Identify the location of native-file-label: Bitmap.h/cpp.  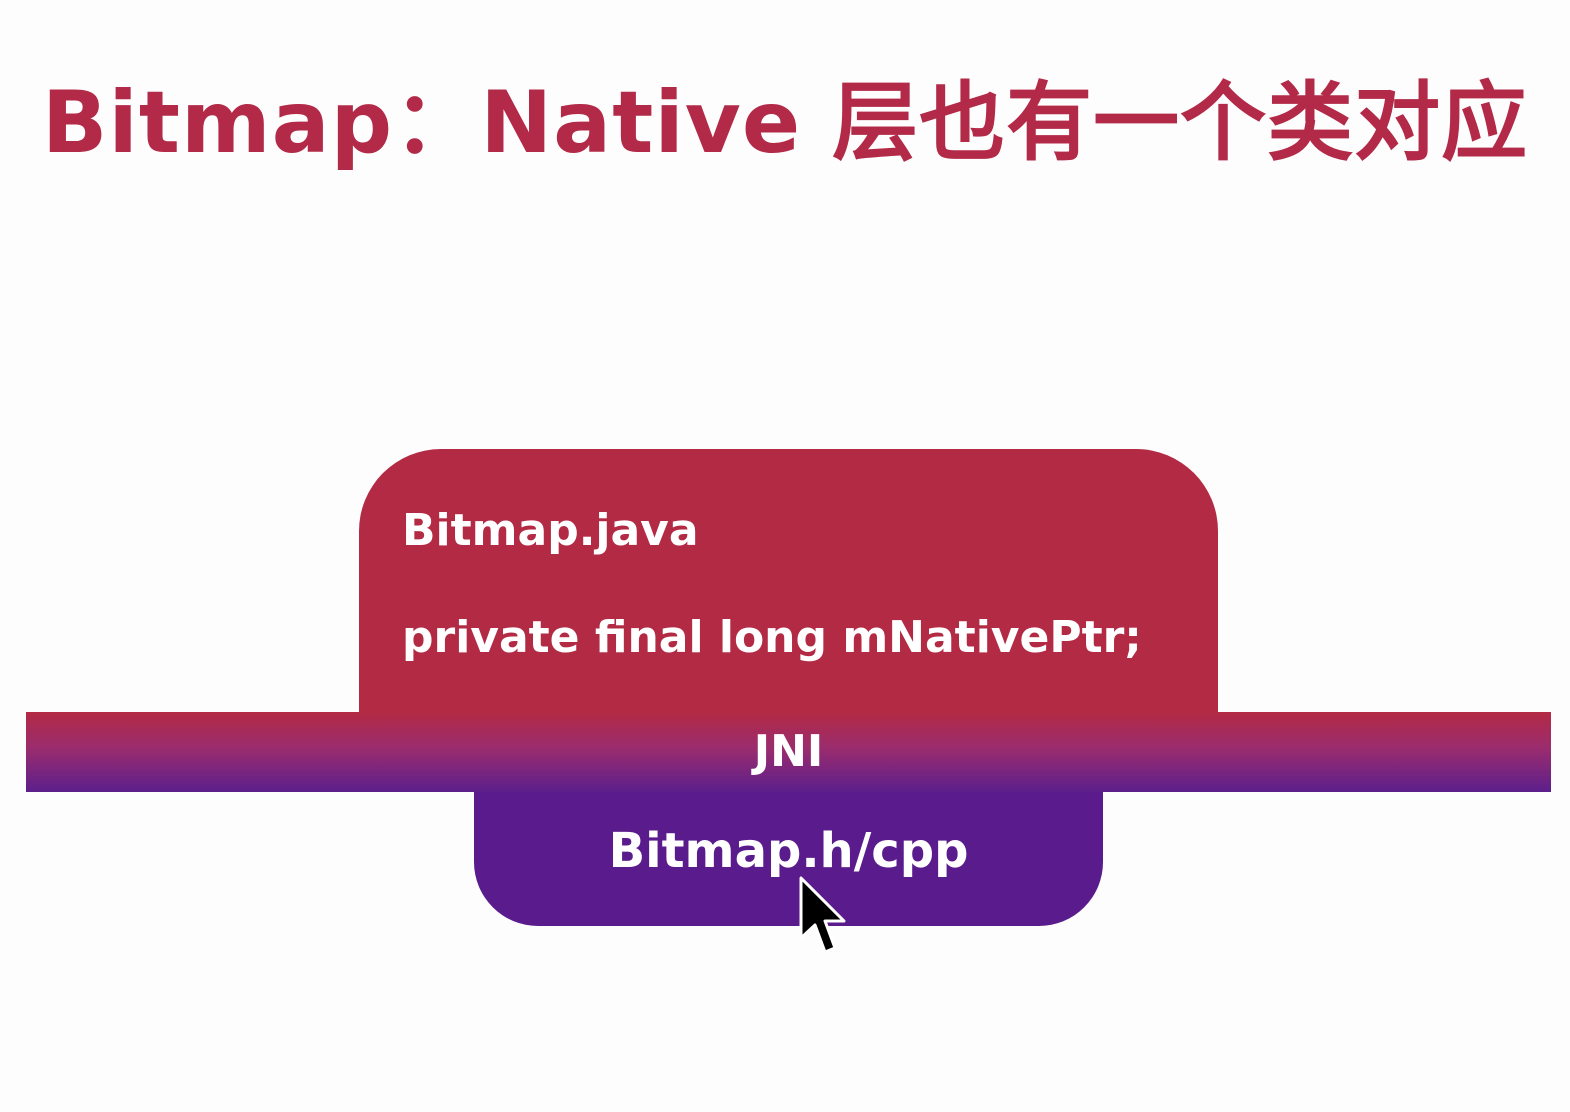
(788, 851).